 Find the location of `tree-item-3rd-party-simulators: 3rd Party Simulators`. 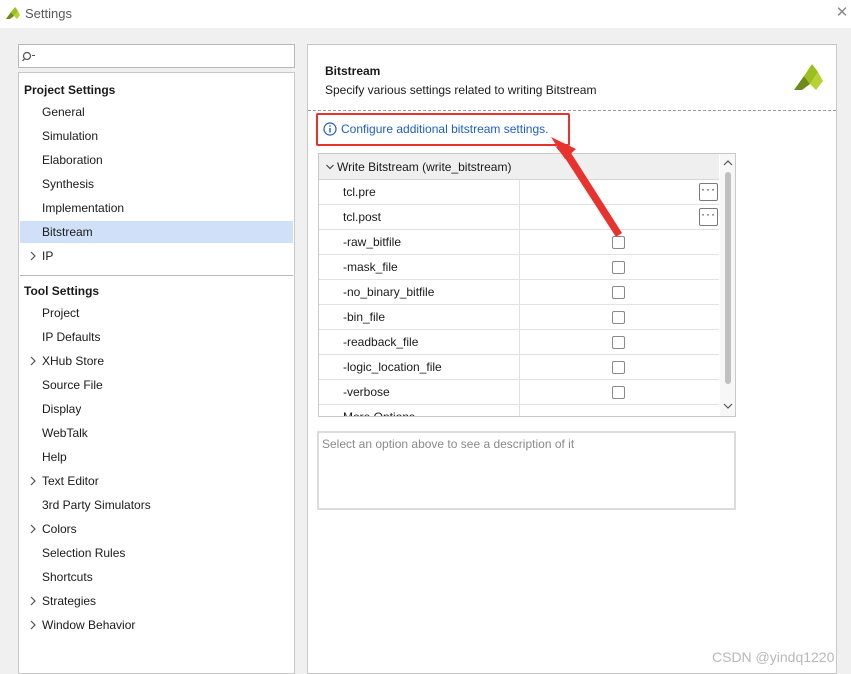

tree-item-3rd-party-simulators: 3rd Party Simulators is located at coordinates (156, 505).